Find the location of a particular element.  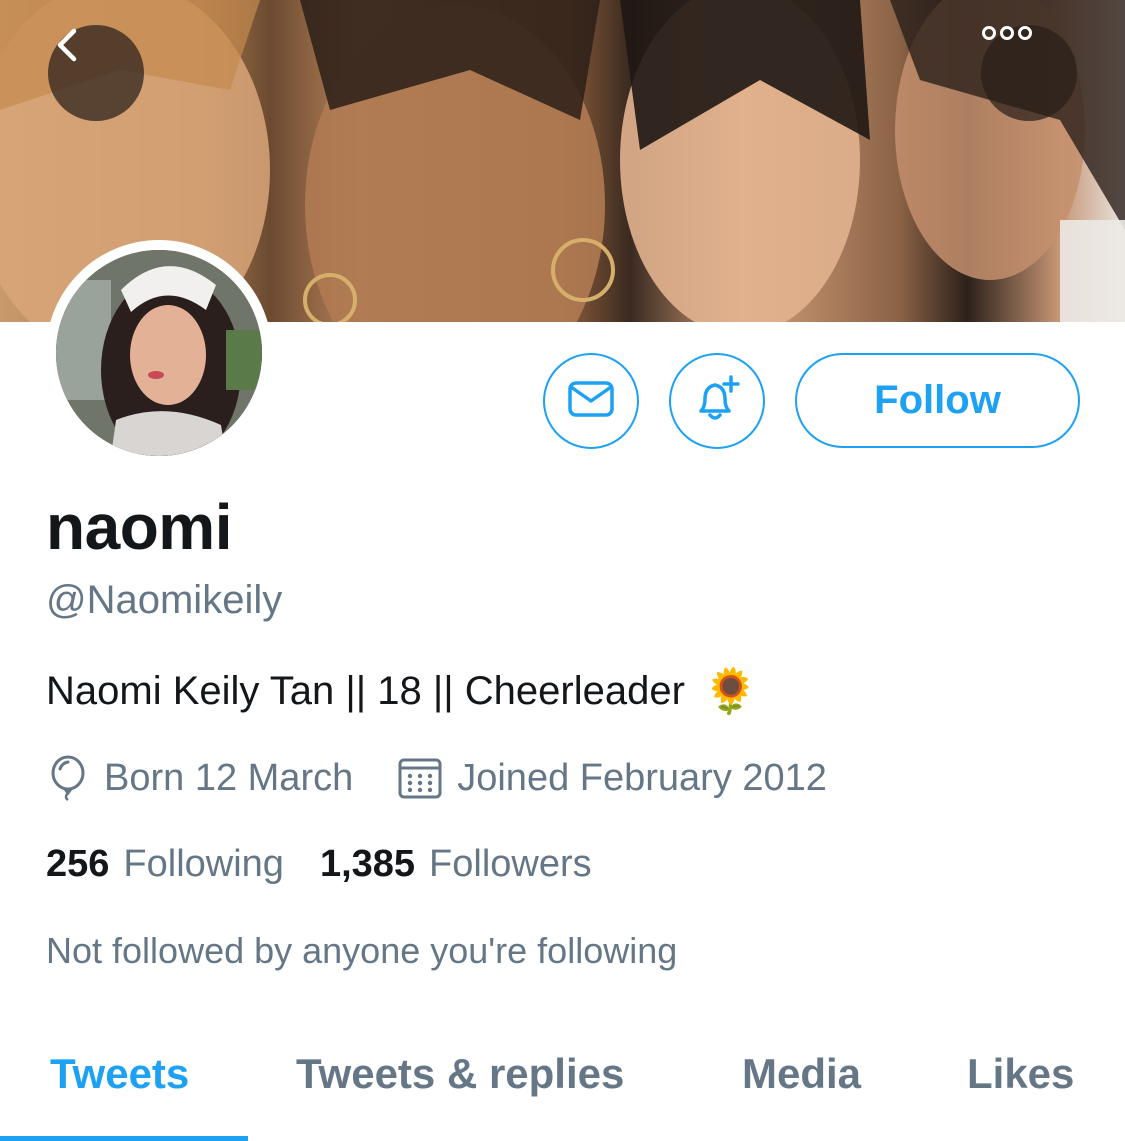

mutual-followers-note: Not followed by anyone you're following is located at coordinates (362, 950).